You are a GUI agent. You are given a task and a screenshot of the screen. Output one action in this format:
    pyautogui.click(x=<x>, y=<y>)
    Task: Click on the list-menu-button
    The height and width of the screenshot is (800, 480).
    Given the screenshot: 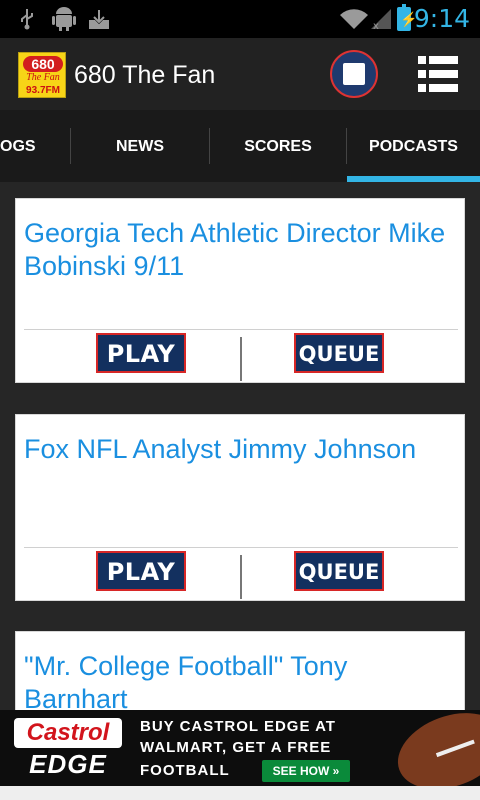 What is the action you would take?
    pyautogui.click(x=438, y=74)
    